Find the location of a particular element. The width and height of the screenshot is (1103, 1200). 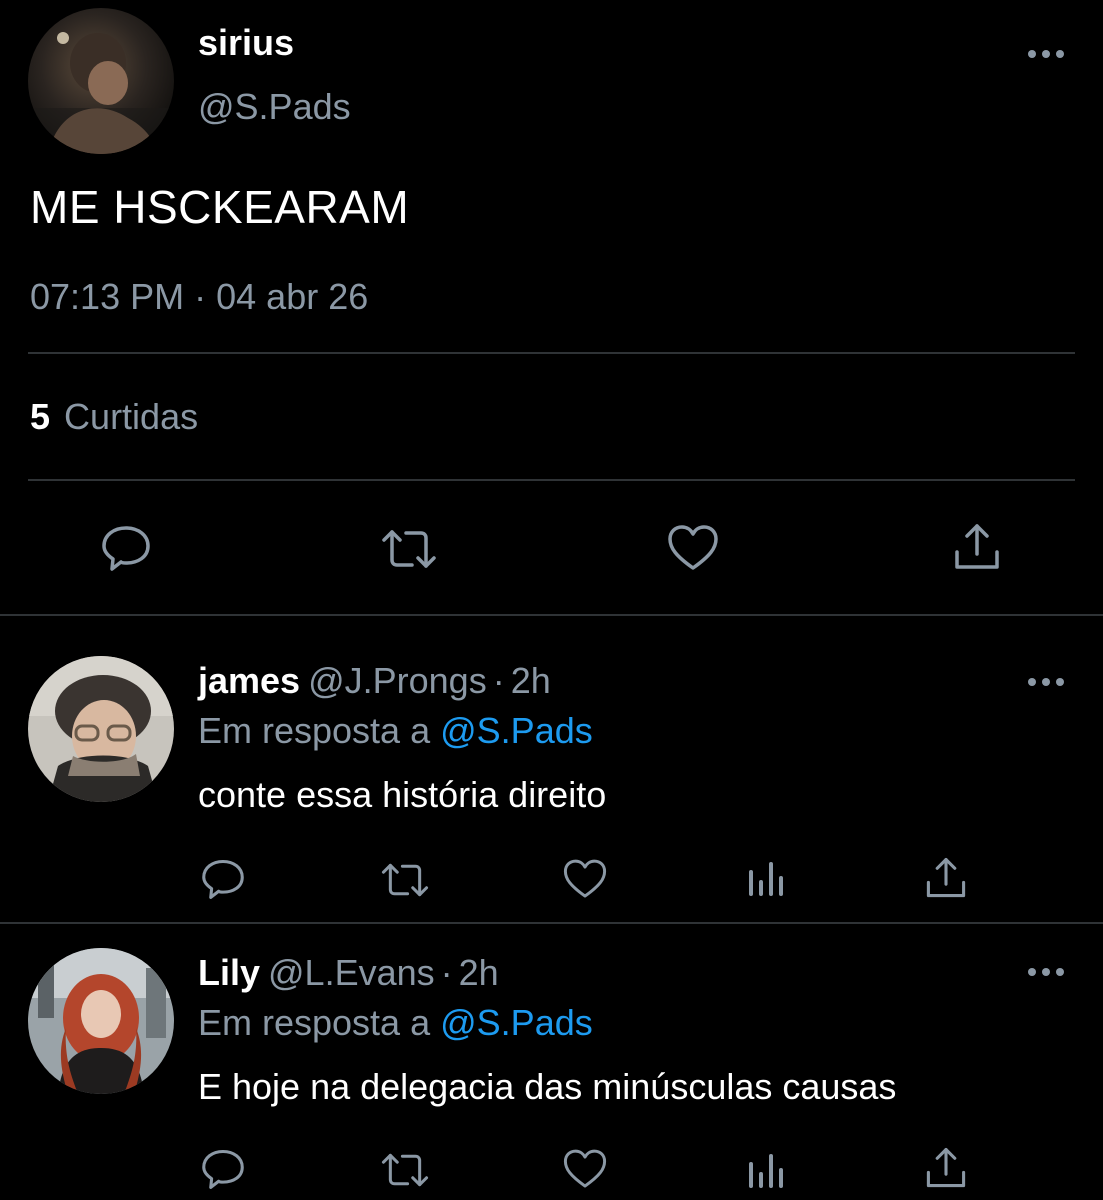

likes-label: Curtidas is located at coordinates (131, 416).